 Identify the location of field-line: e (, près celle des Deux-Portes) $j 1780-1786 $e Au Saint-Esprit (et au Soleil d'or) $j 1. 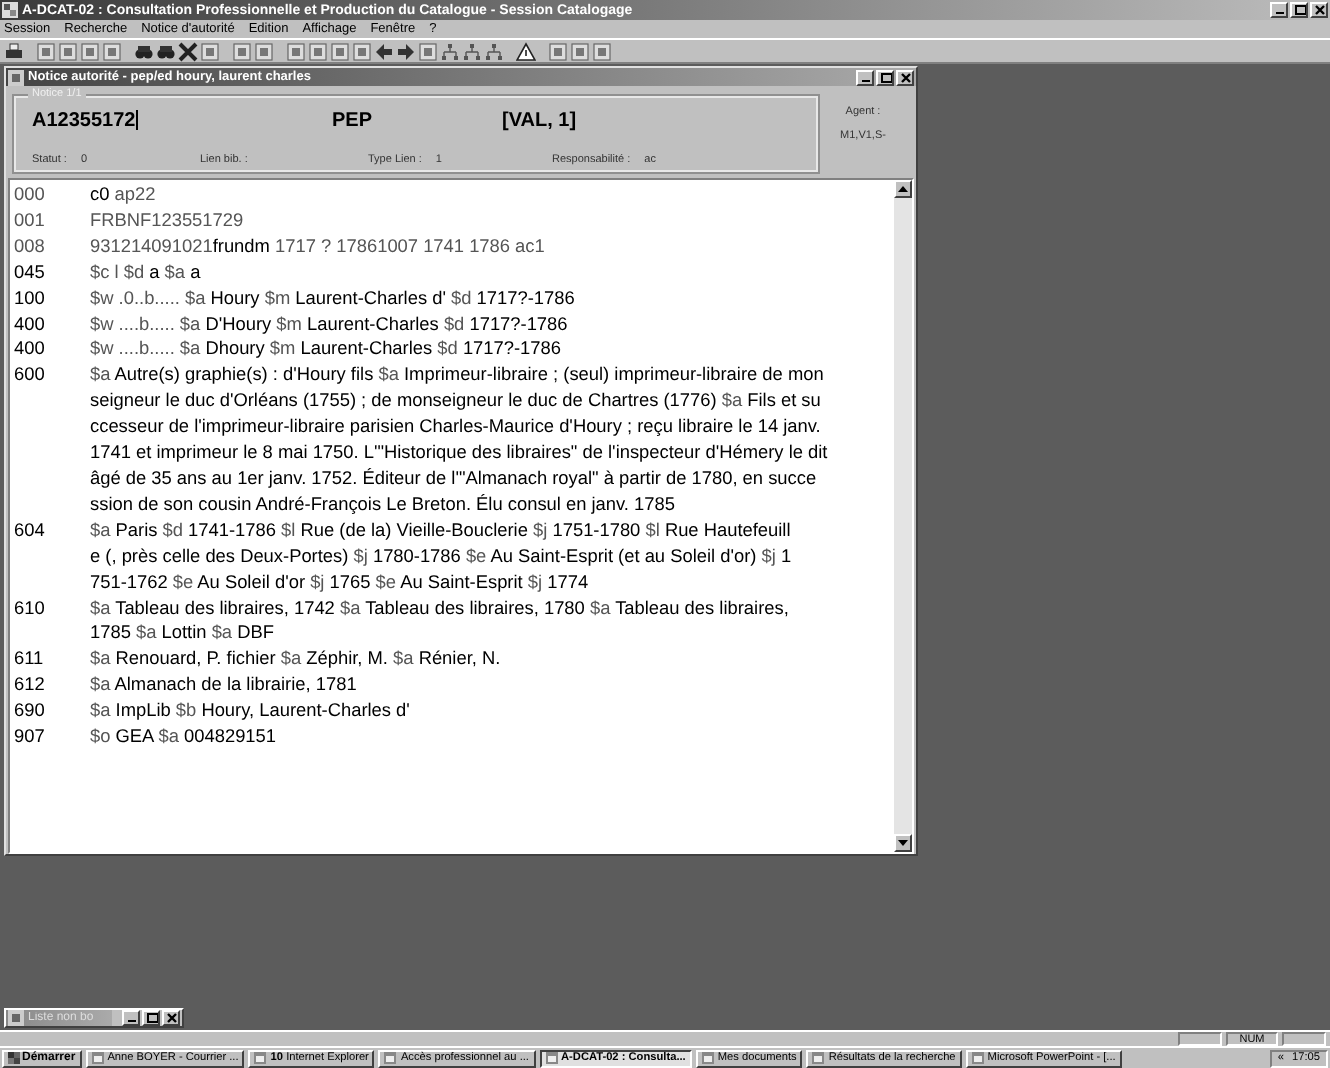
(442, 556).